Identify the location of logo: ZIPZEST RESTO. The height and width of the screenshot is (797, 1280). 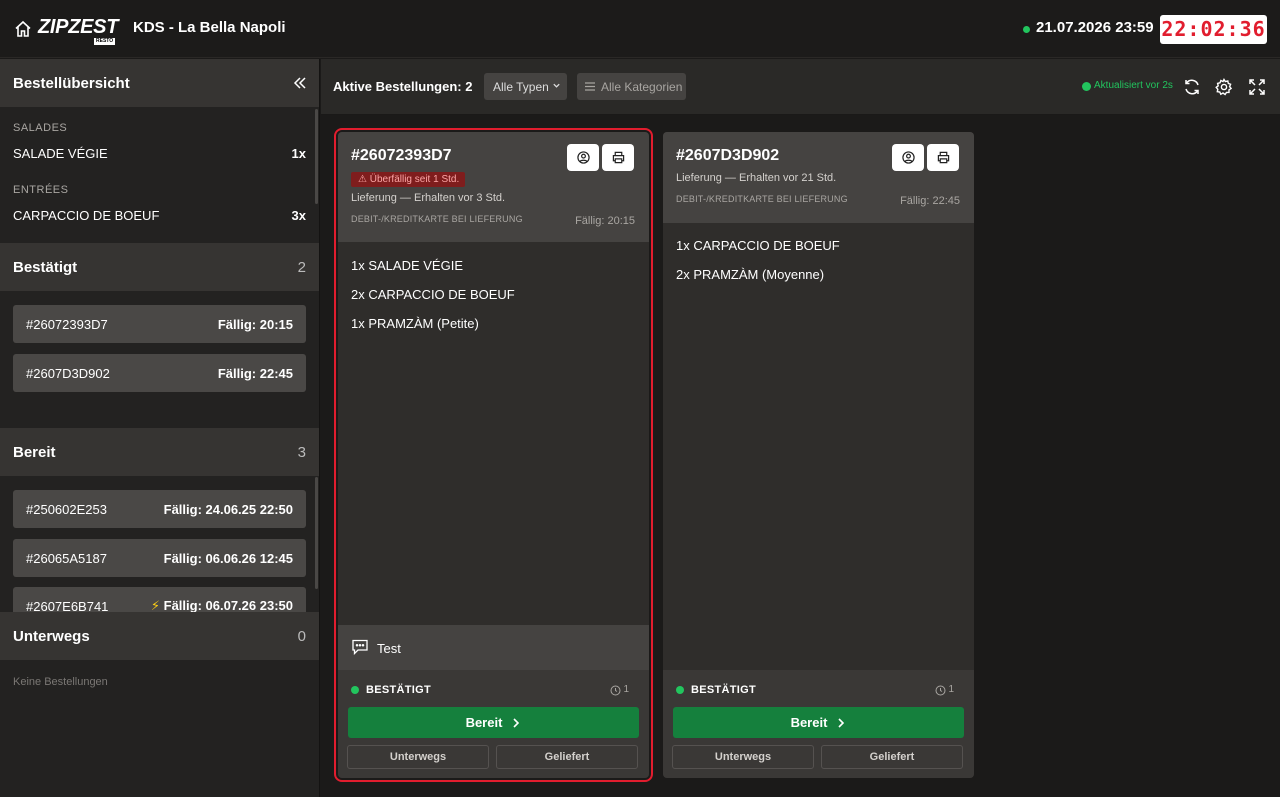
(78, 31).